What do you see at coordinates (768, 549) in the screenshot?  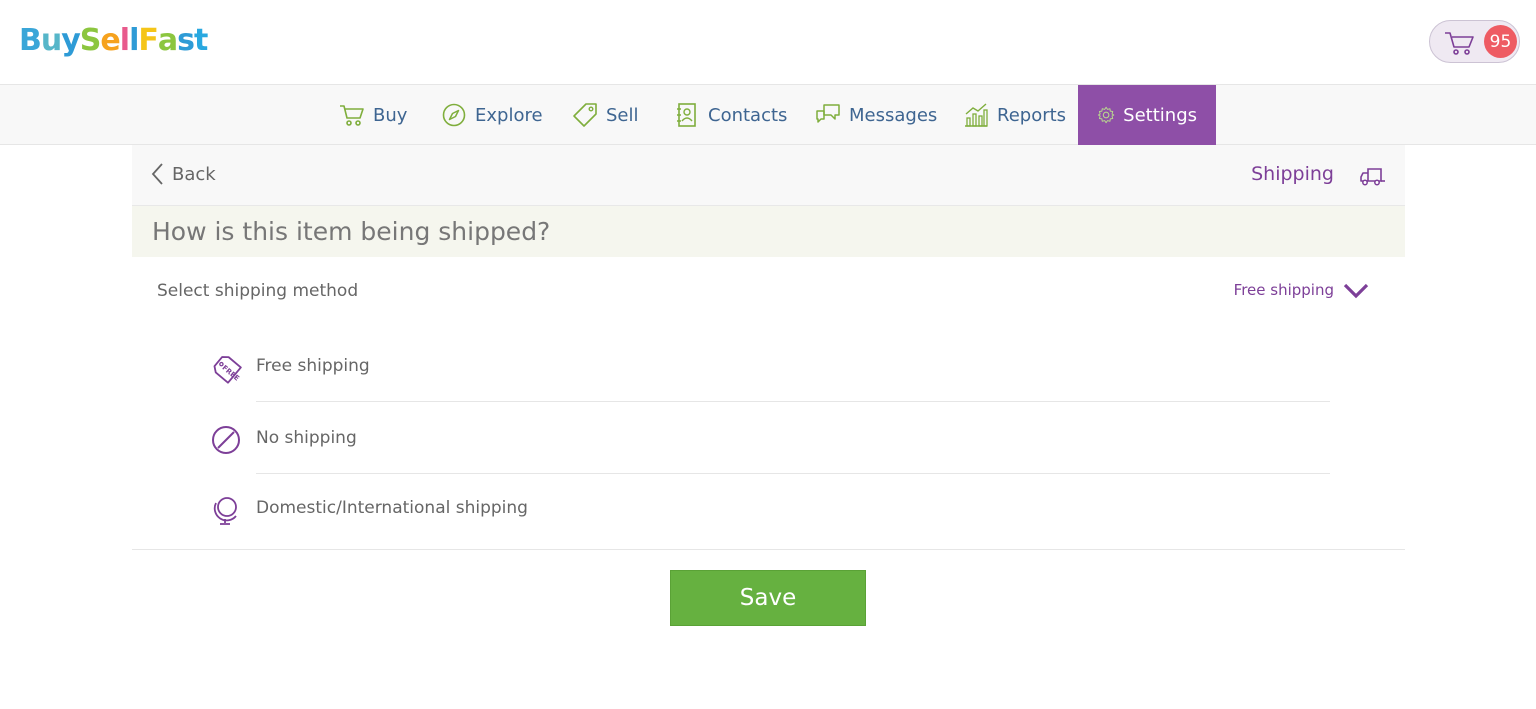 I see `section-divider` at bounding box center [768, 549].